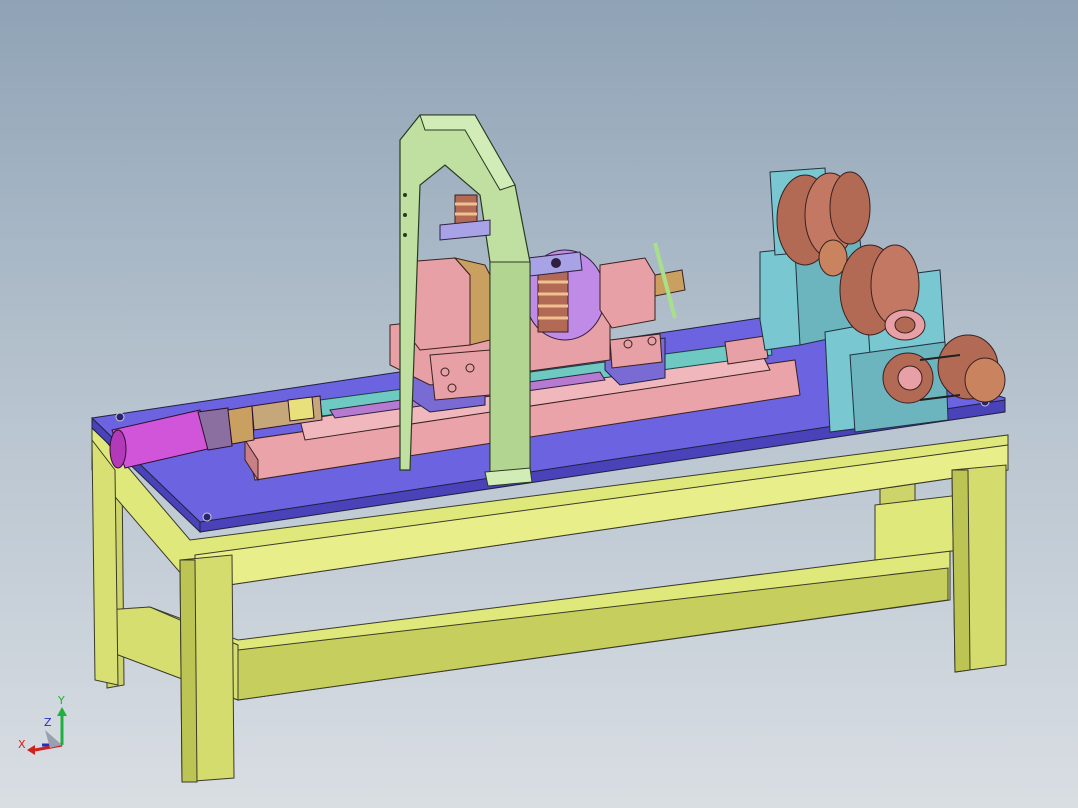  What do you see at coordinates (48, 722) in the screenshot?
I see `triad-z-label: Z` at bounding box center [48, 722].